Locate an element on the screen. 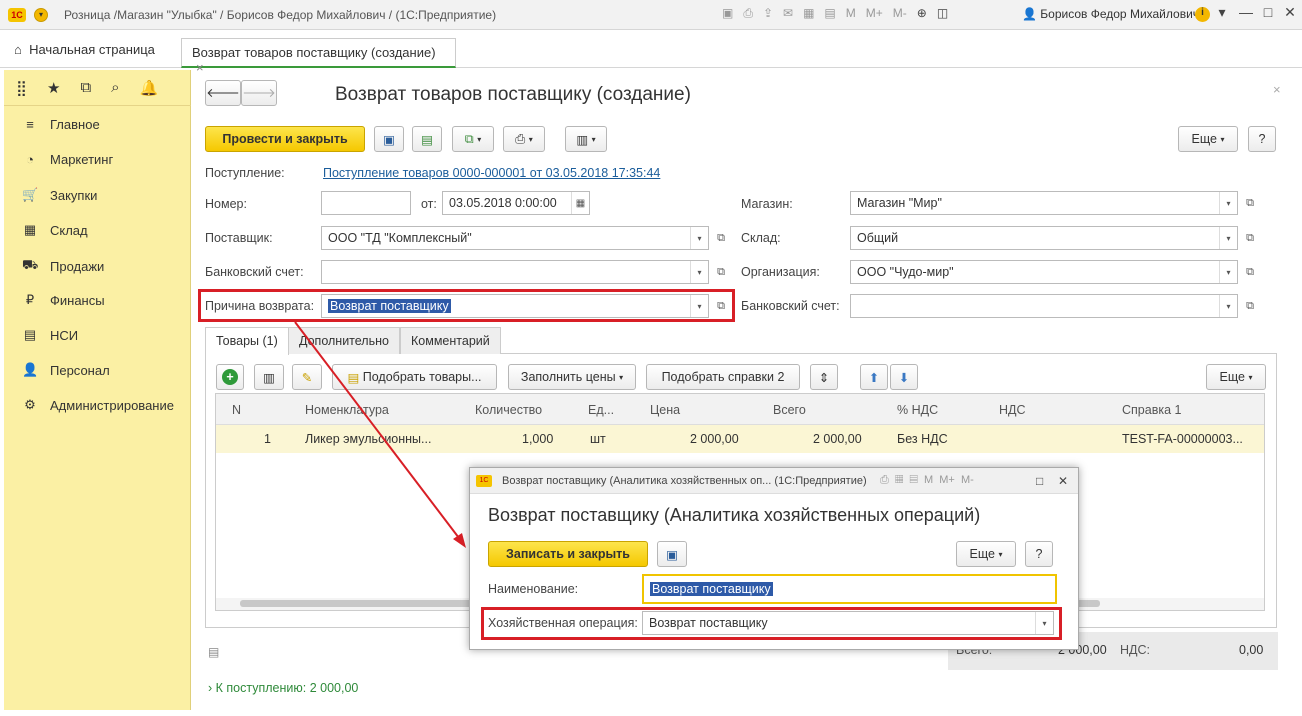 The height and width of the screenshot is (716, 1302). col-header-vat-rate: % НДС is located at coordinates (917, 410).